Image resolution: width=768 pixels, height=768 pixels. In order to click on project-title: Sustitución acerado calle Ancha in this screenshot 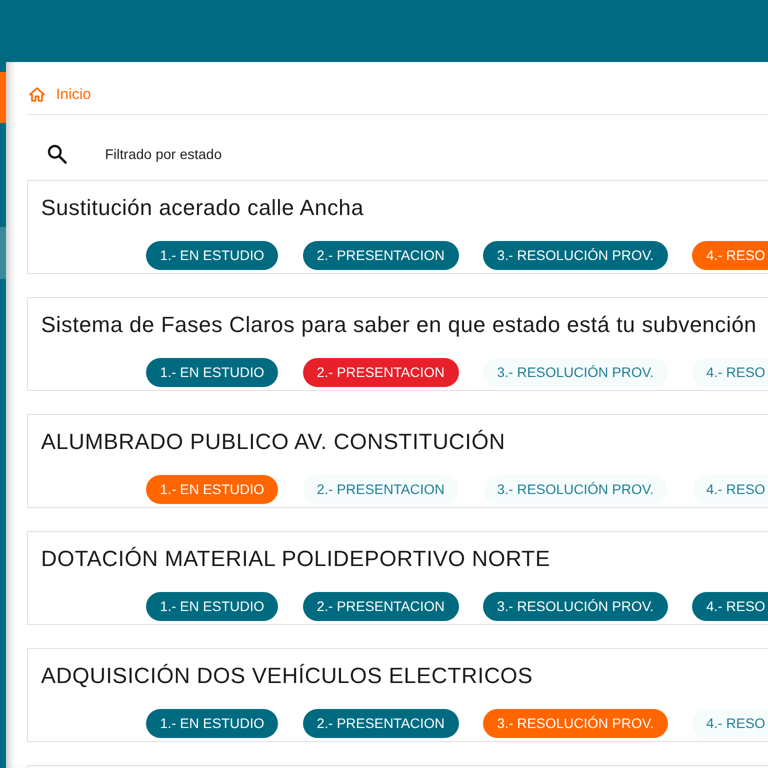, I will do `click(203, 208)`.